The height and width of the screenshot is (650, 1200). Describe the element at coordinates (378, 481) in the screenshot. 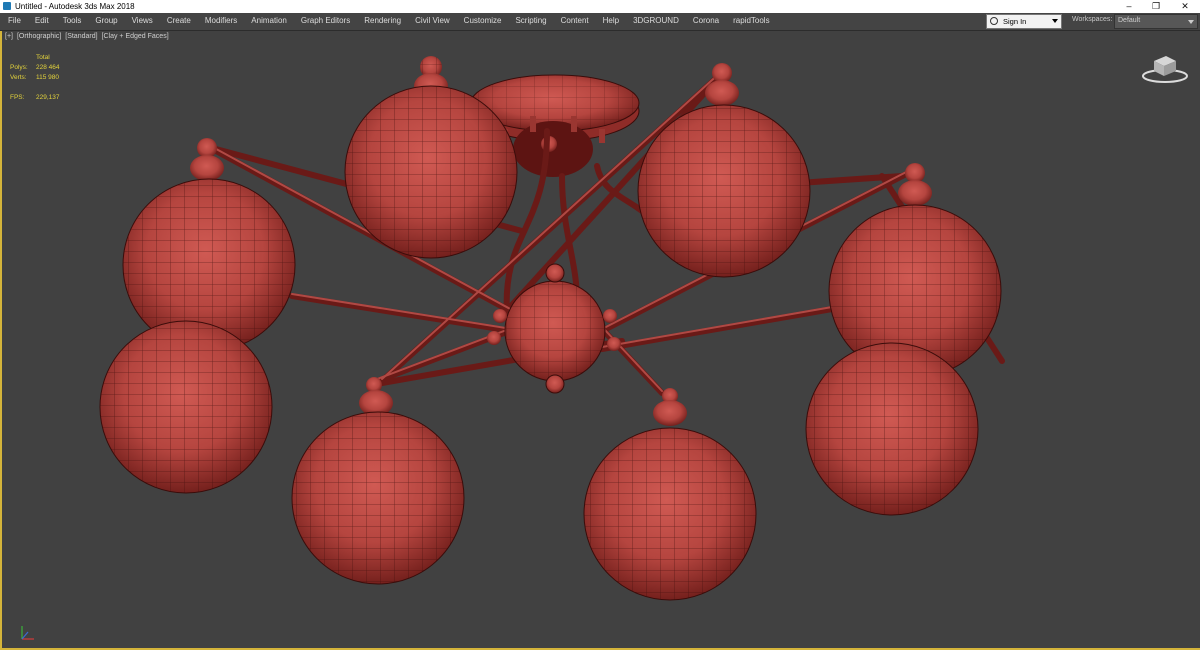

I see `globe-front-left` at that location.